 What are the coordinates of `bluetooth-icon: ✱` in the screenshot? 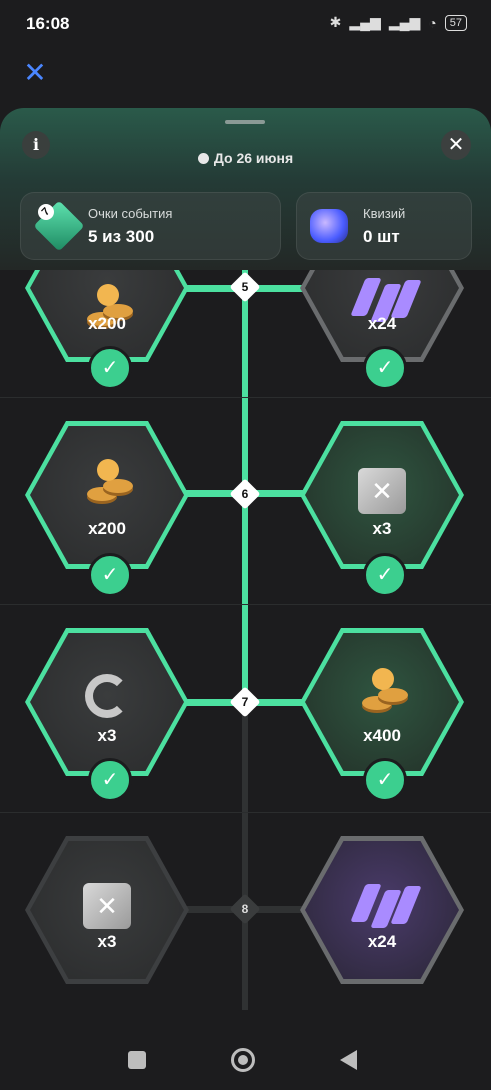 It's located at (335, 22).